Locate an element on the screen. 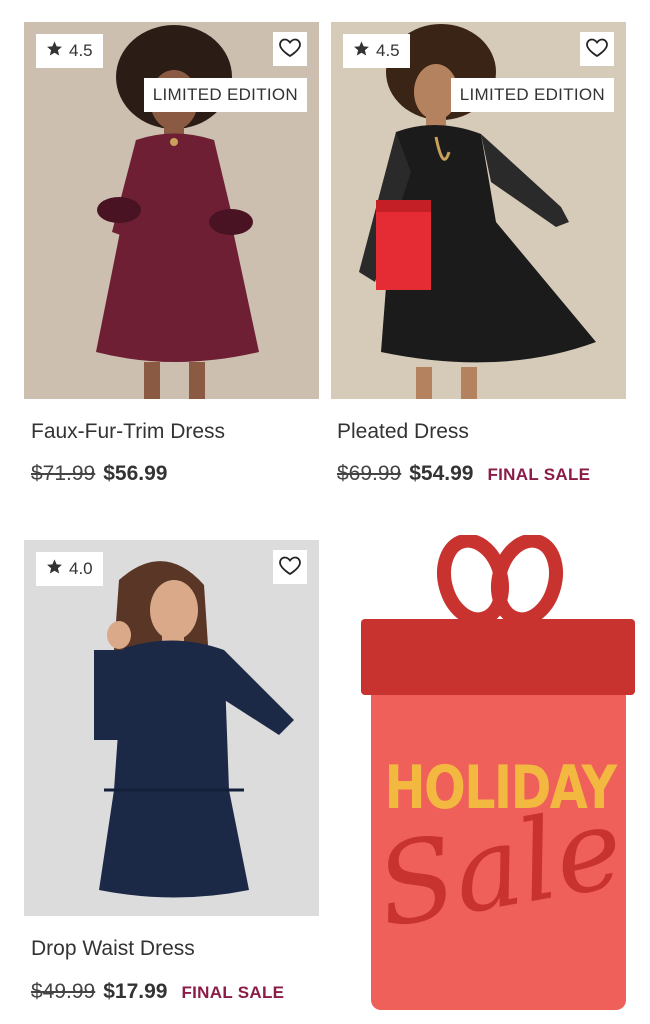  original-price: $69.99 is located at coordinates (369, 473).